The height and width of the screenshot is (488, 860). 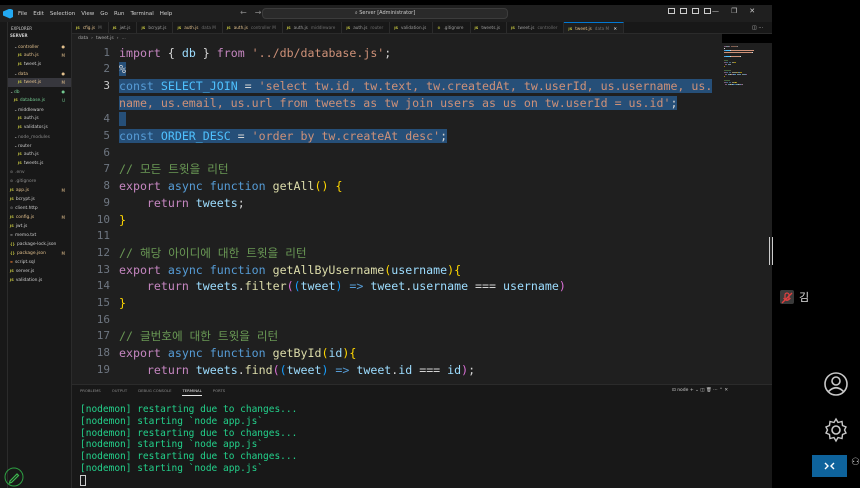 I want to click on menu-item: View, so click(x=87, y=14).